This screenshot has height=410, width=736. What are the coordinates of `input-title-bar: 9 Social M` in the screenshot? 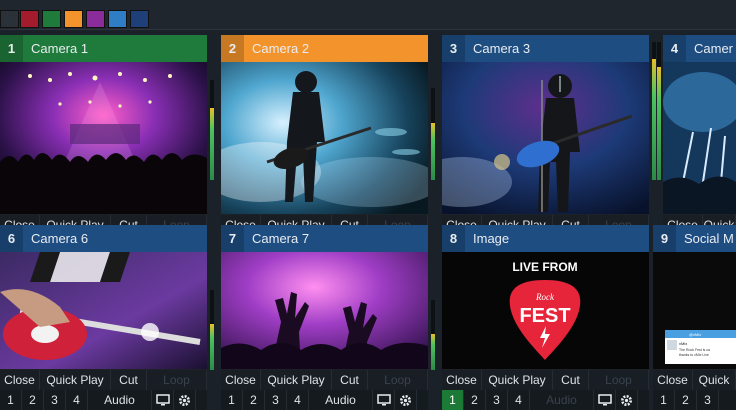 It's located at (694, 238).